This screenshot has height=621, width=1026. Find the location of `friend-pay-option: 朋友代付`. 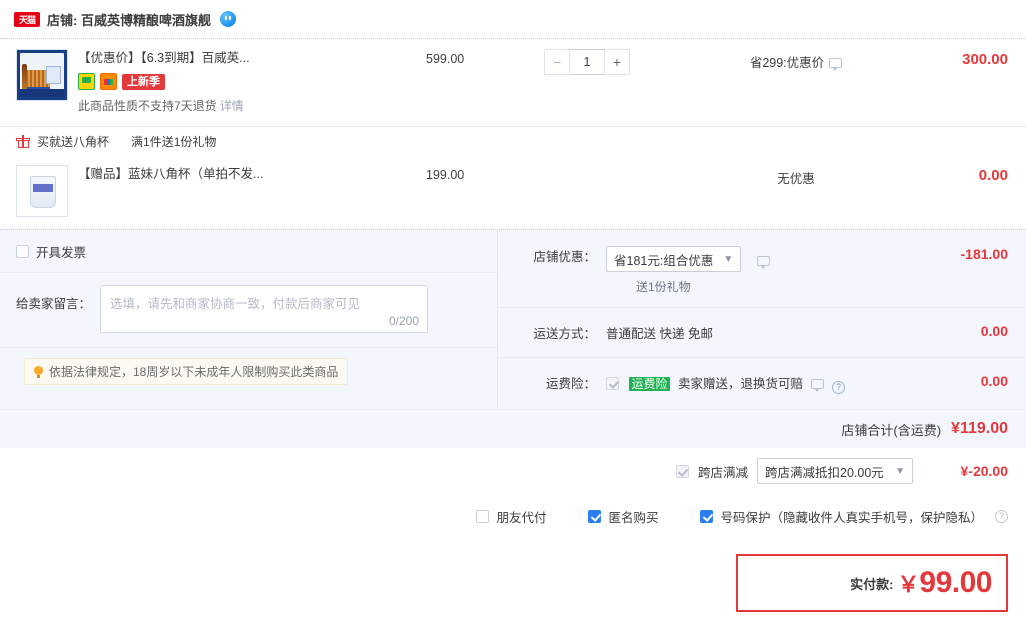

friend-pay-option: 朋友代付 is located at coordinates (511, 516).